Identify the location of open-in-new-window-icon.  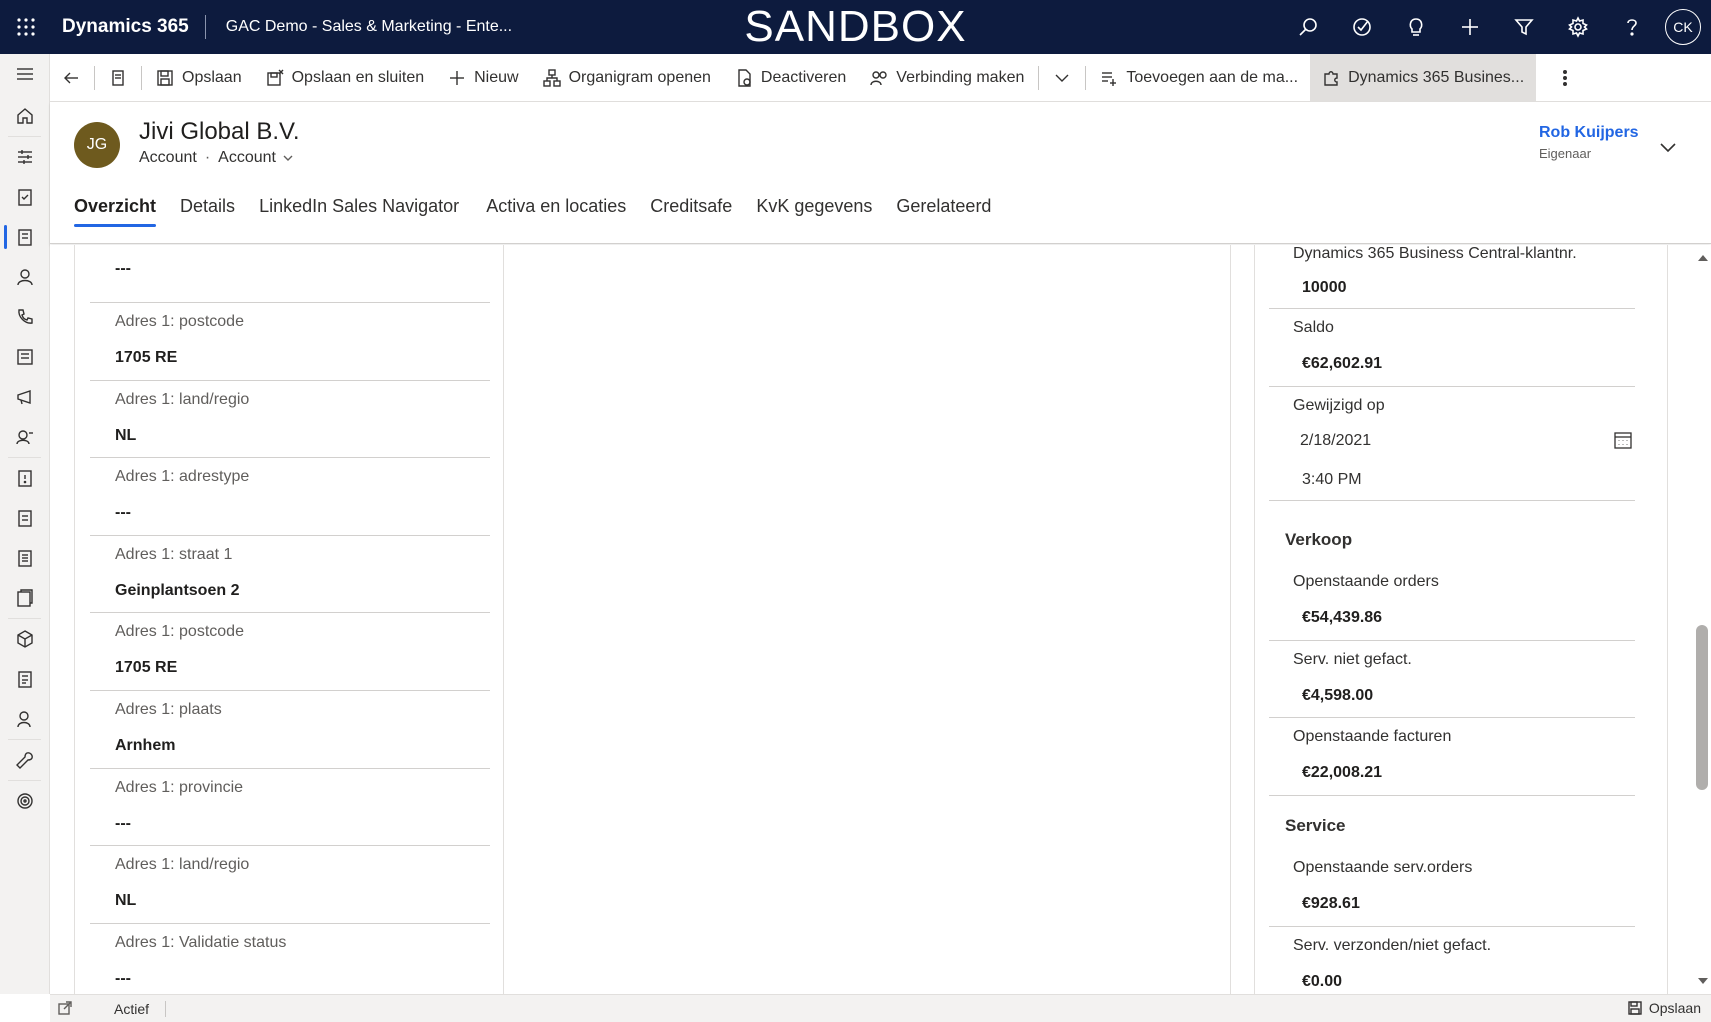
(65, 1009).